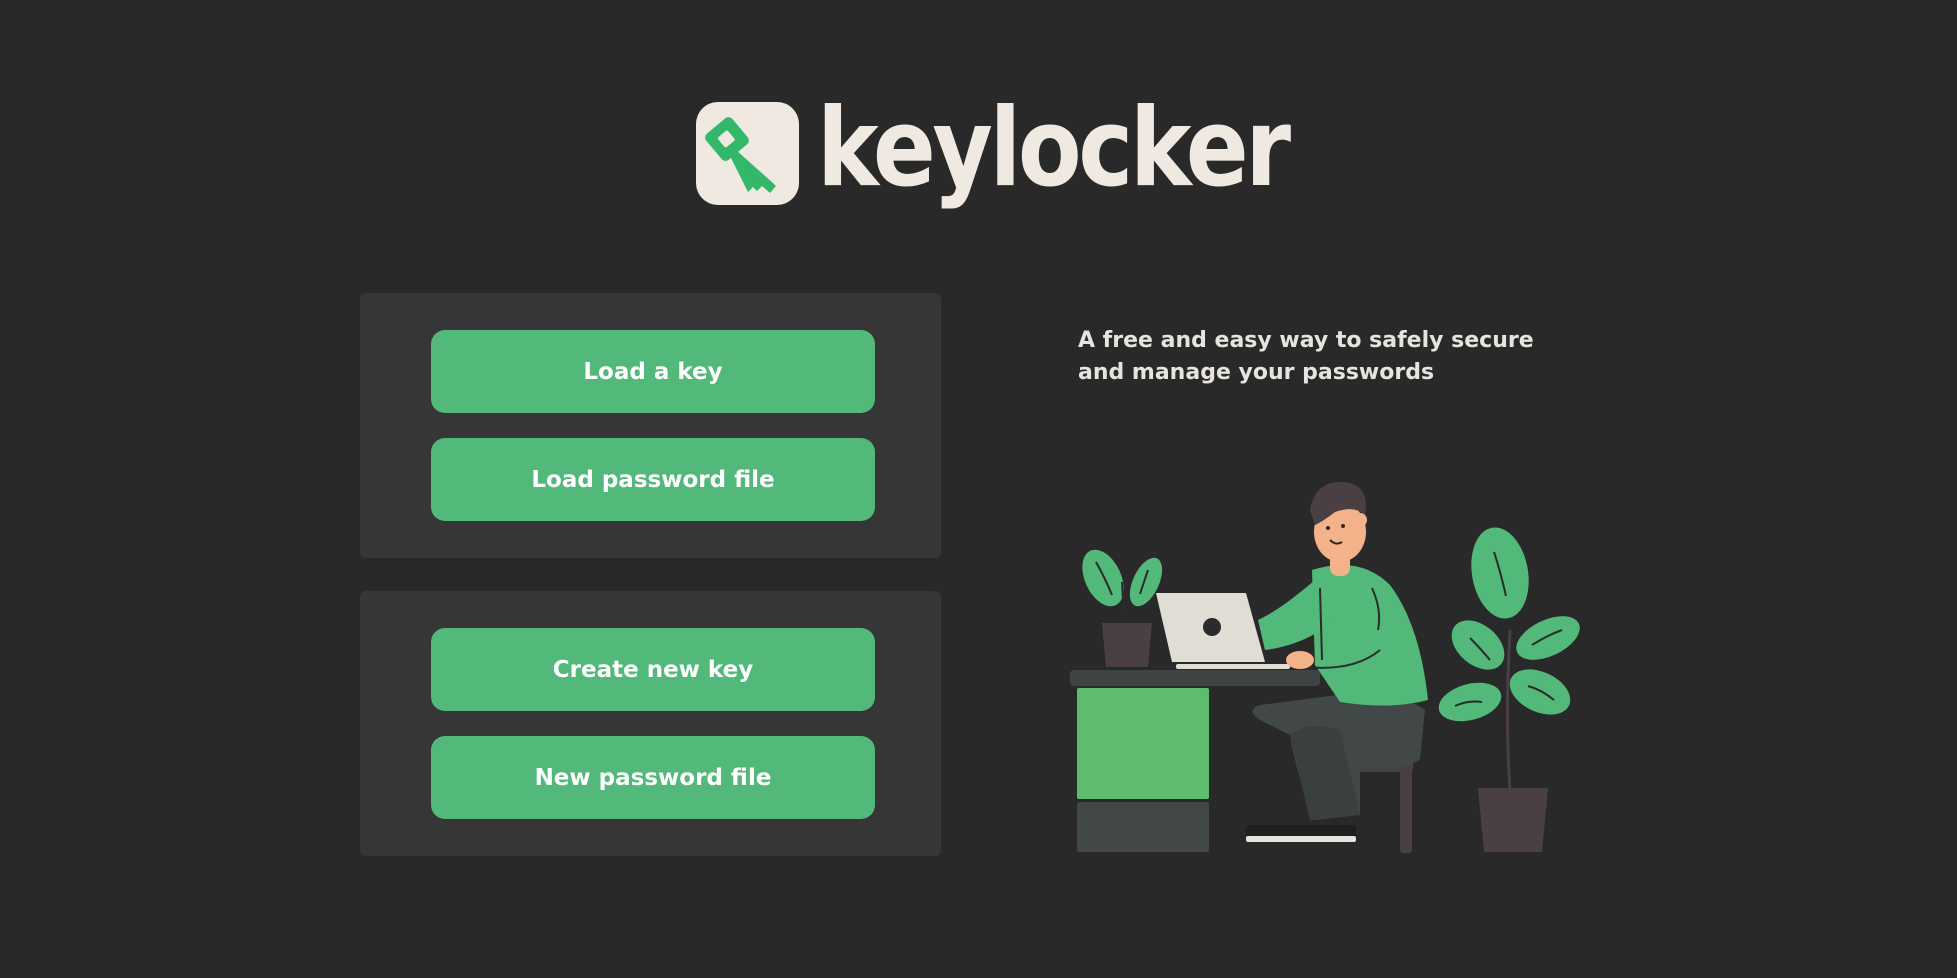 The image size is (1957, 978). Describe the element at coordinates (650, 723) in the screenshot. I see `create-panel: Create new key New password file` at that location.